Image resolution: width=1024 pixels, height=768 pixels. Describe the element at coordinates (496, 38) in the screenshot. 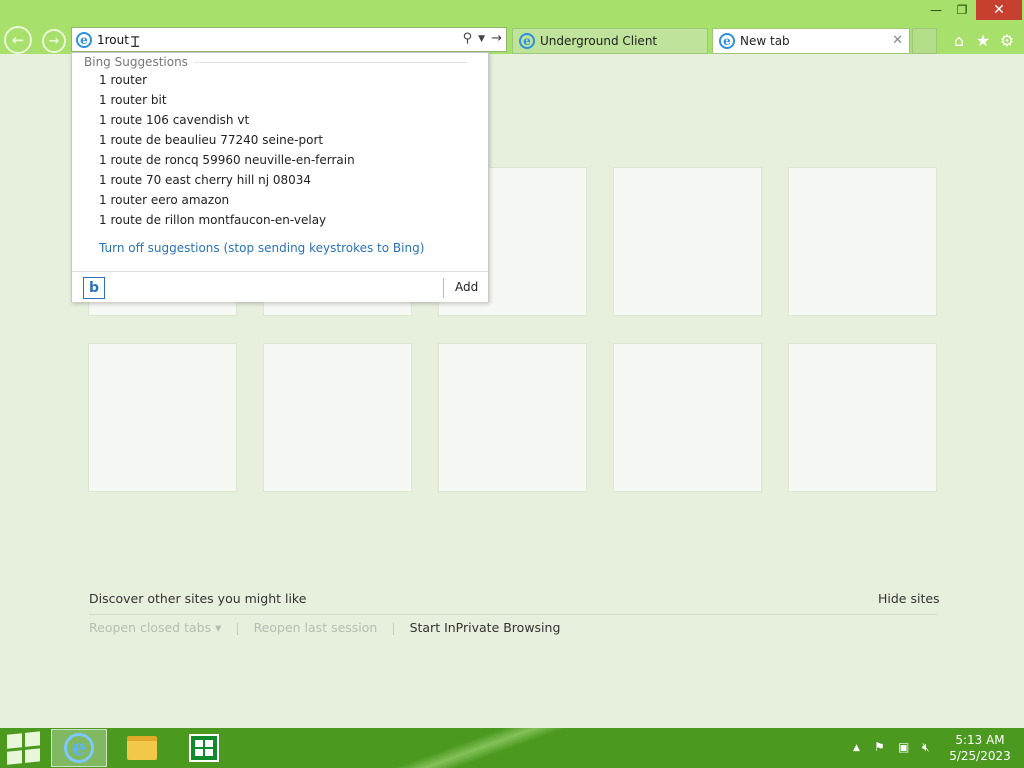

I see `go-arrow-icon: →` at that location.